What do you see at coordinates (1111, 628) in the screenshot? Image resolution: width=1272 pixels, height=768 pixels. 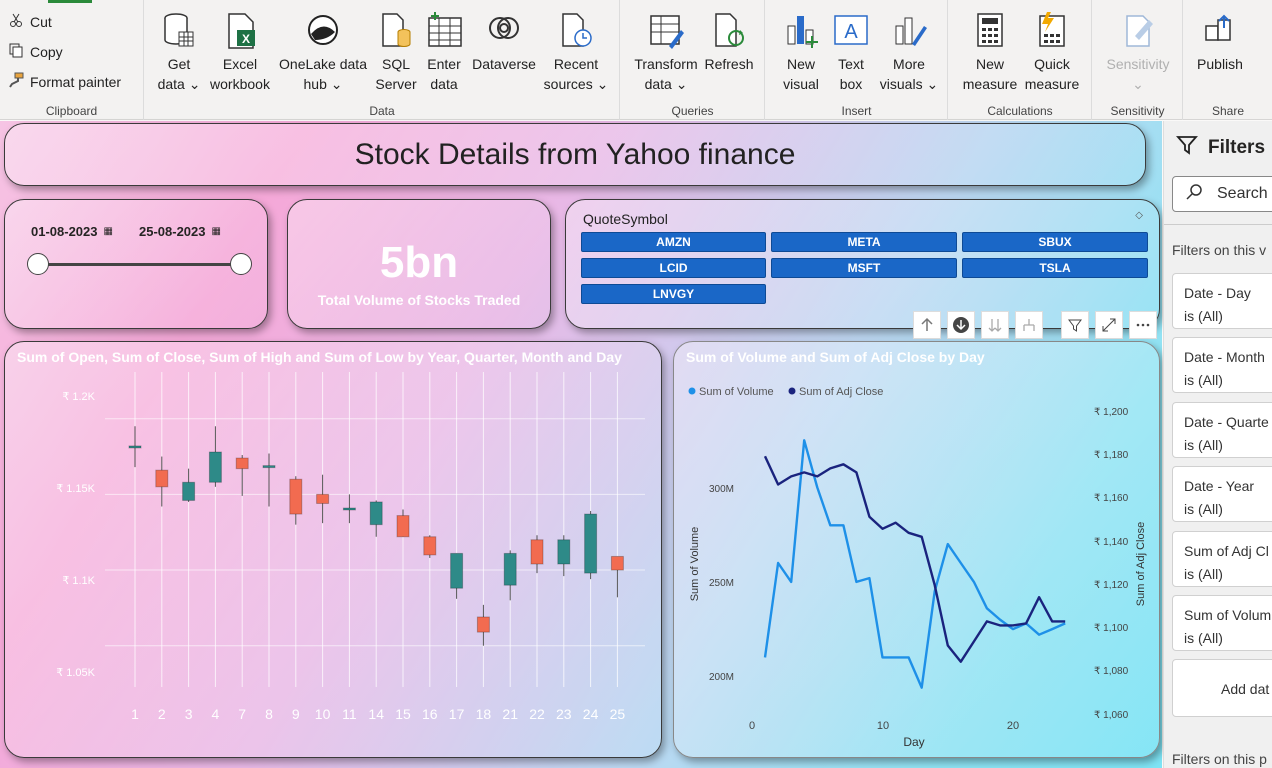 I see `y-right-tick: ₹ 1,100` at bounding box center [1111, 628].